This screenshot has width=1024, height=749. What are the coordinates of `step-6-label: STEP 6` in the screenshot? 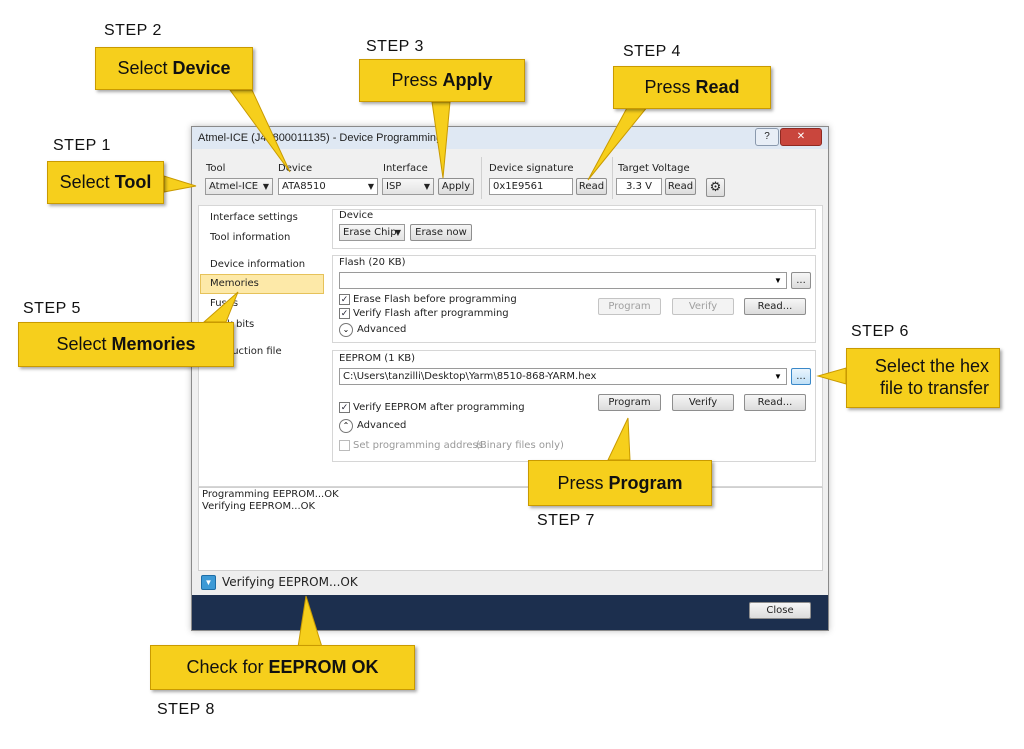 It's located at (880, 331).